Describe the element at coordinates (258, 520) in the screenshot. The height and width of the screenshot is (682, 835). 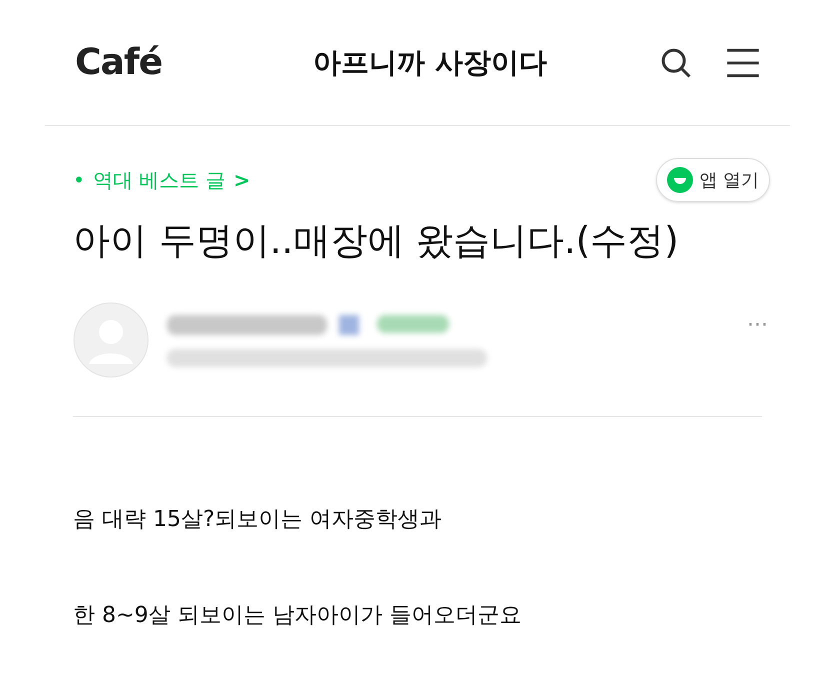
I see `post-paragraph: 음 대략 15살?되보이는 여자중학생과` at that location.